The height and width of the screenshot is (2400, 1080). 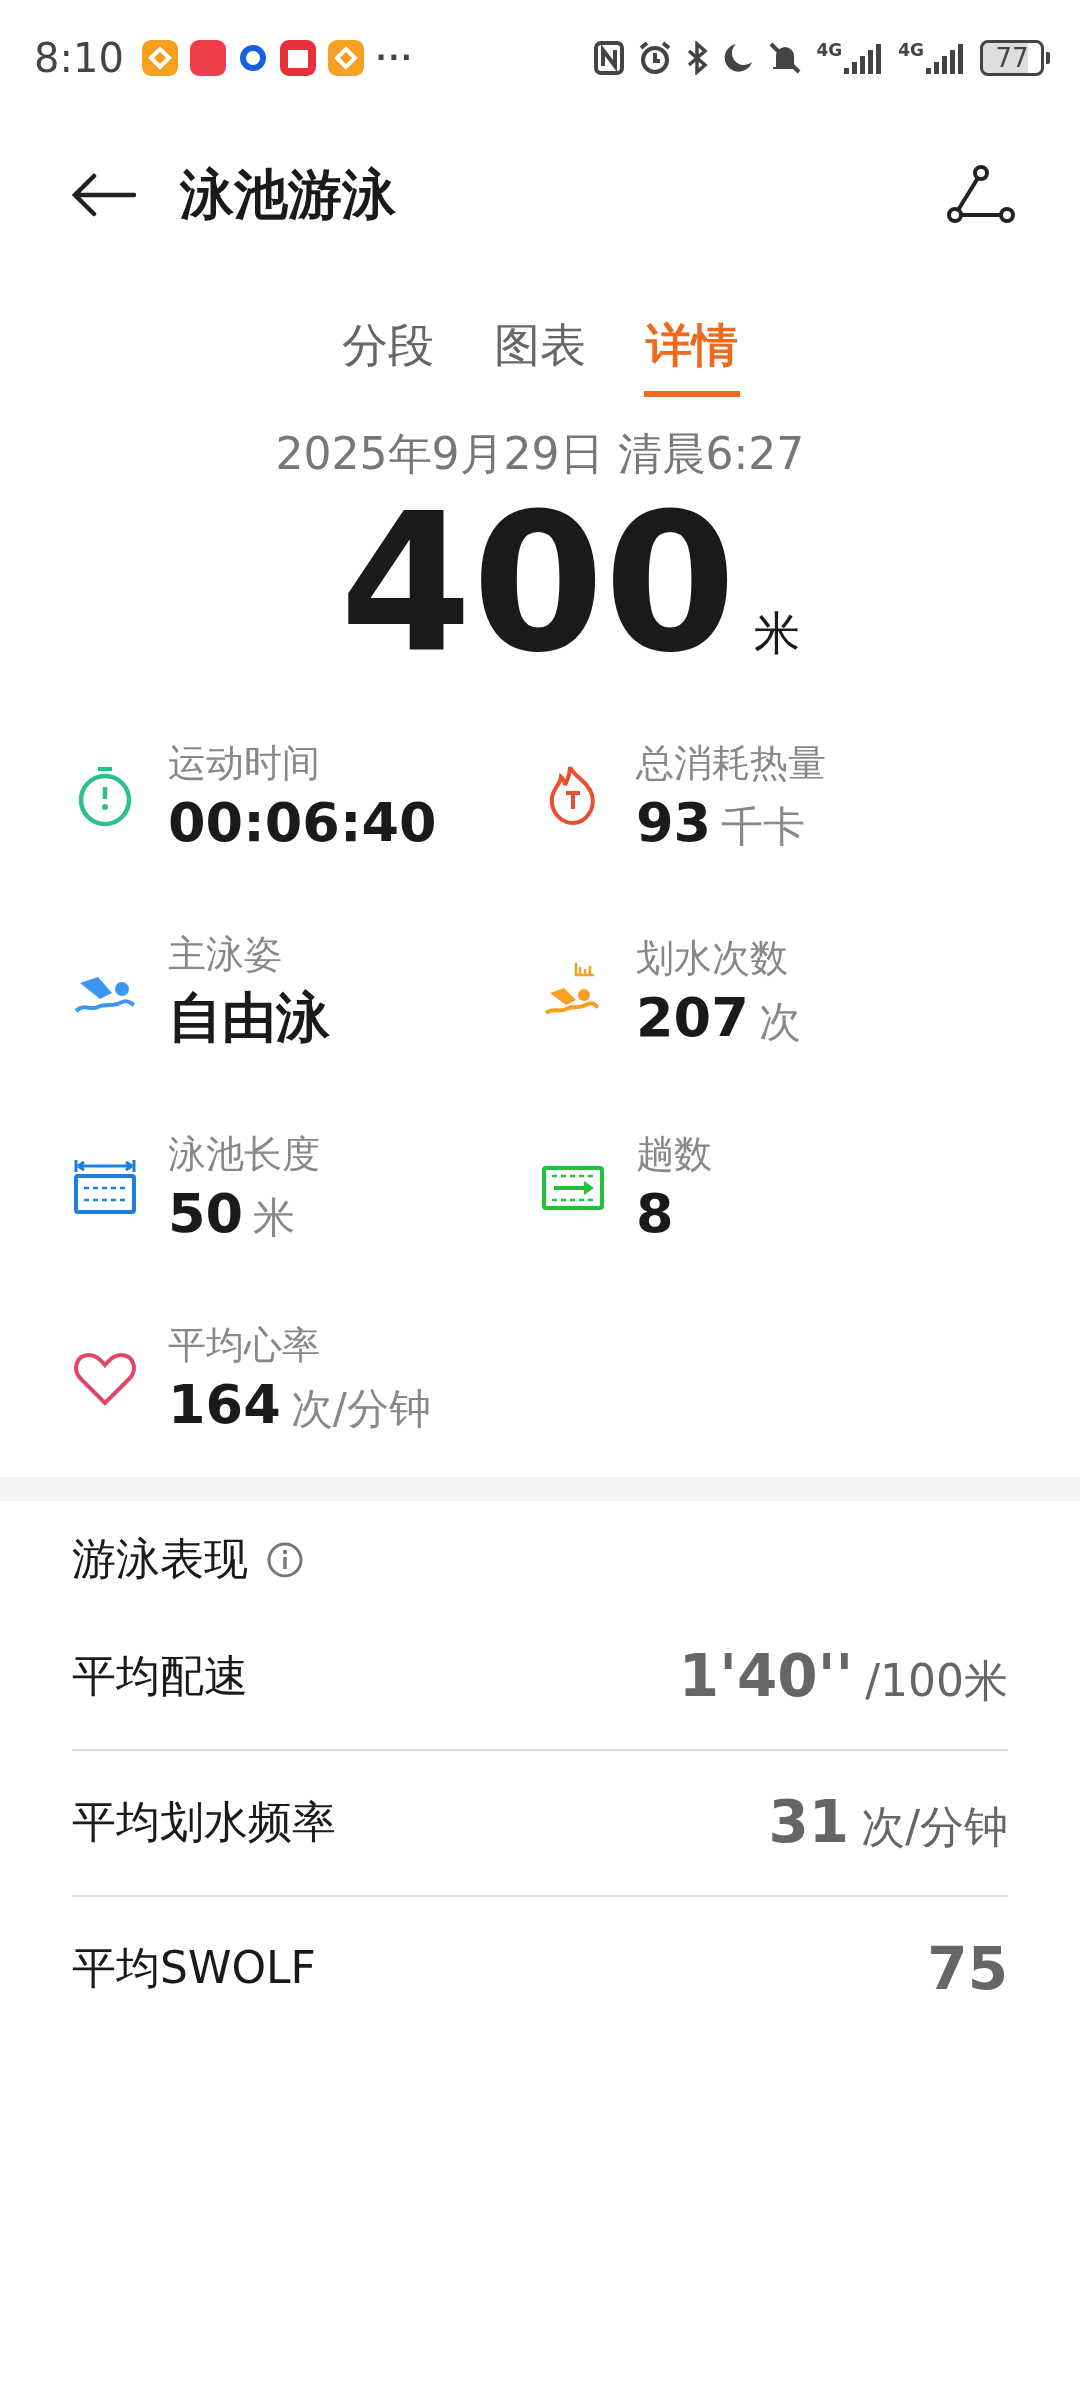 What do you see at coordinates (712, 958) in the screenshot?
I see `stat-label: 划水次数` at bounding box center [712, 958].